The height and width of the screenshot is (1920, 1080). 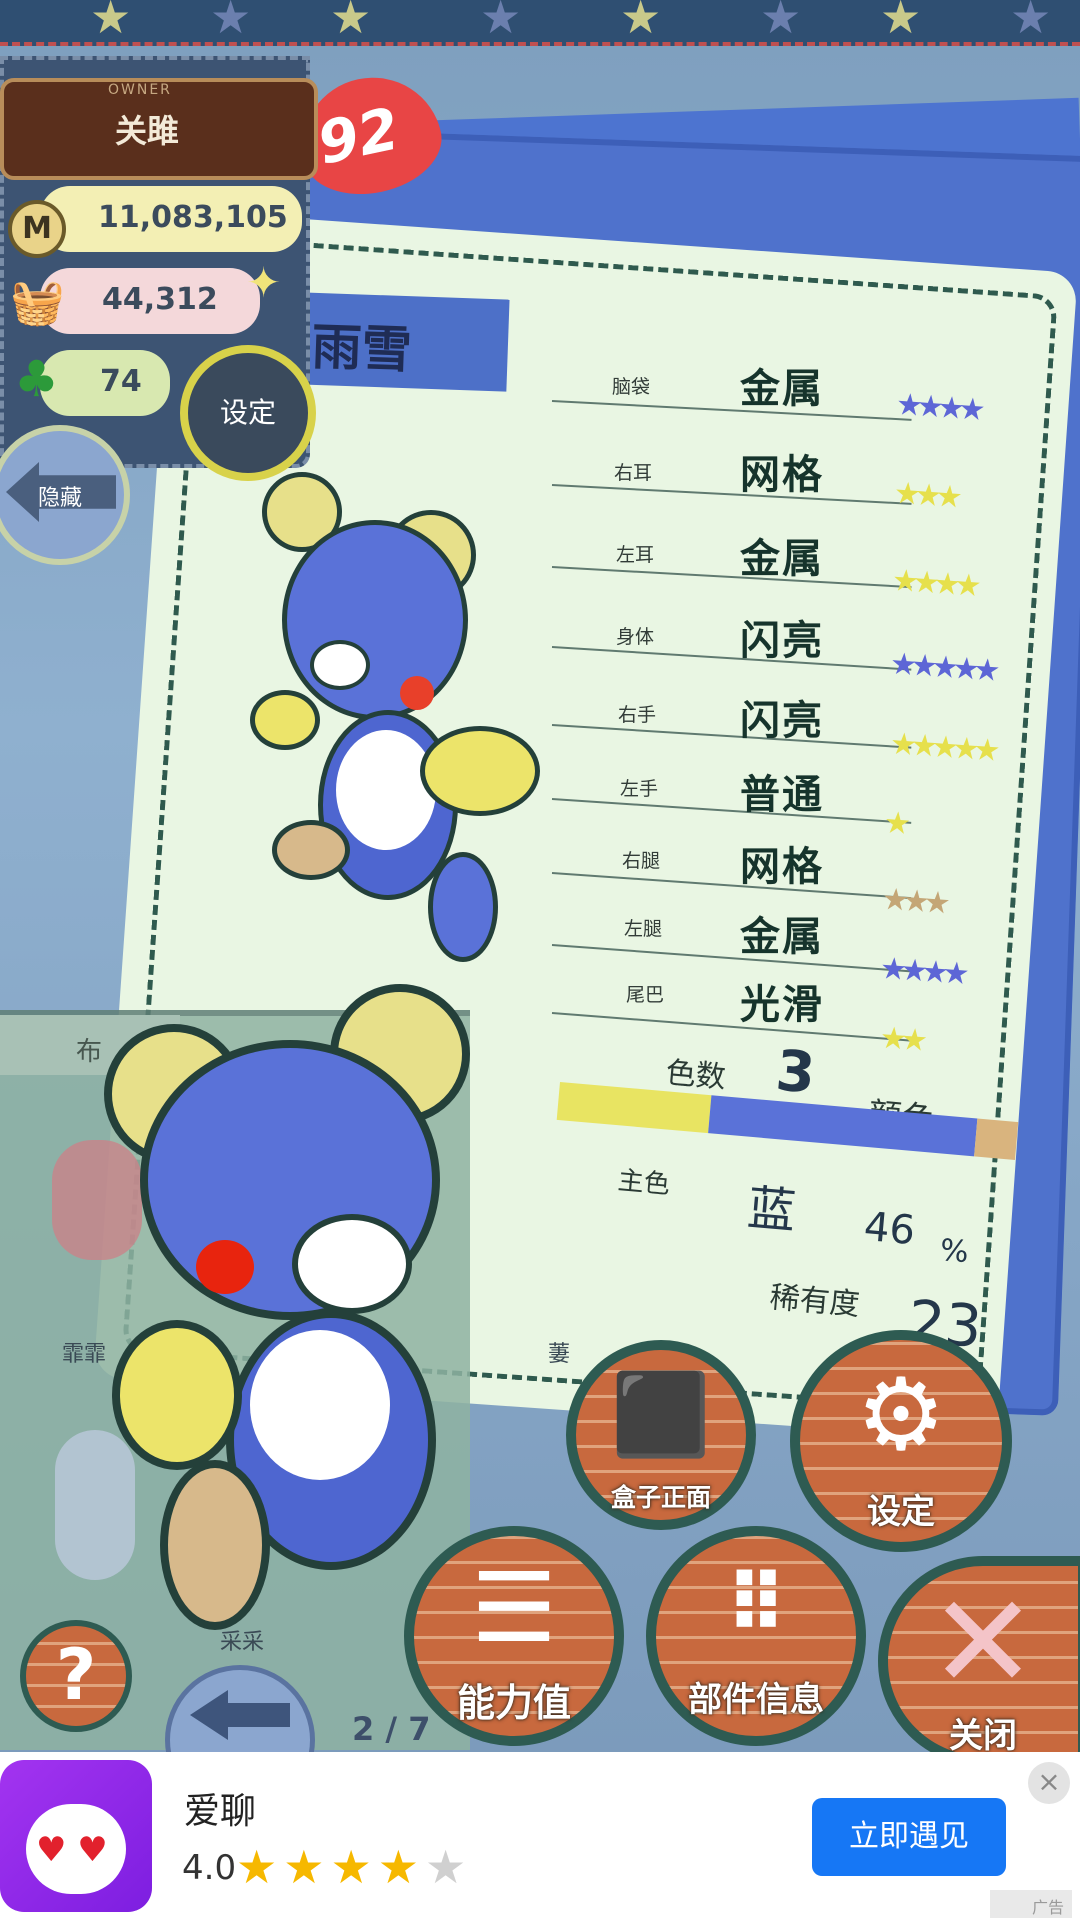 I want to click on bear-snout, so click(x=340, y=665).